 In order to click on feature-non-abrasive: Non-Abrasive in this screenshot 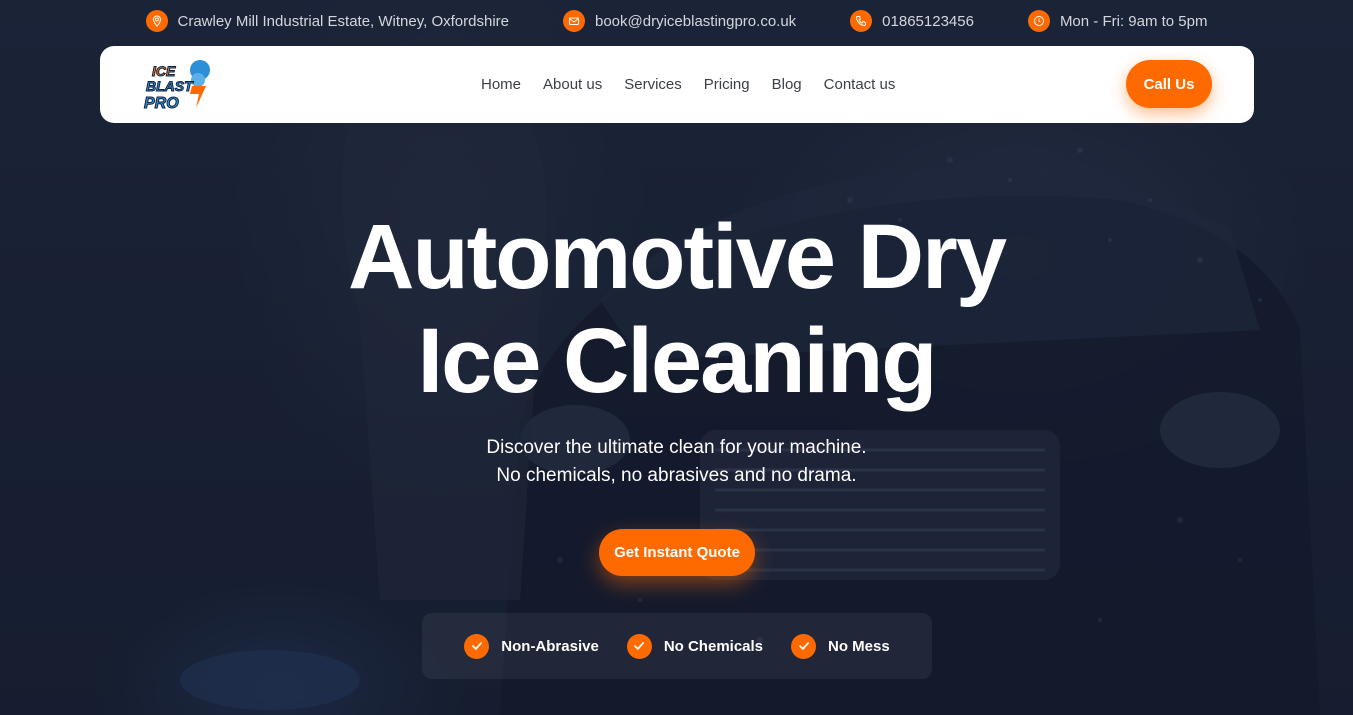, I will do `click(531, 646)`.